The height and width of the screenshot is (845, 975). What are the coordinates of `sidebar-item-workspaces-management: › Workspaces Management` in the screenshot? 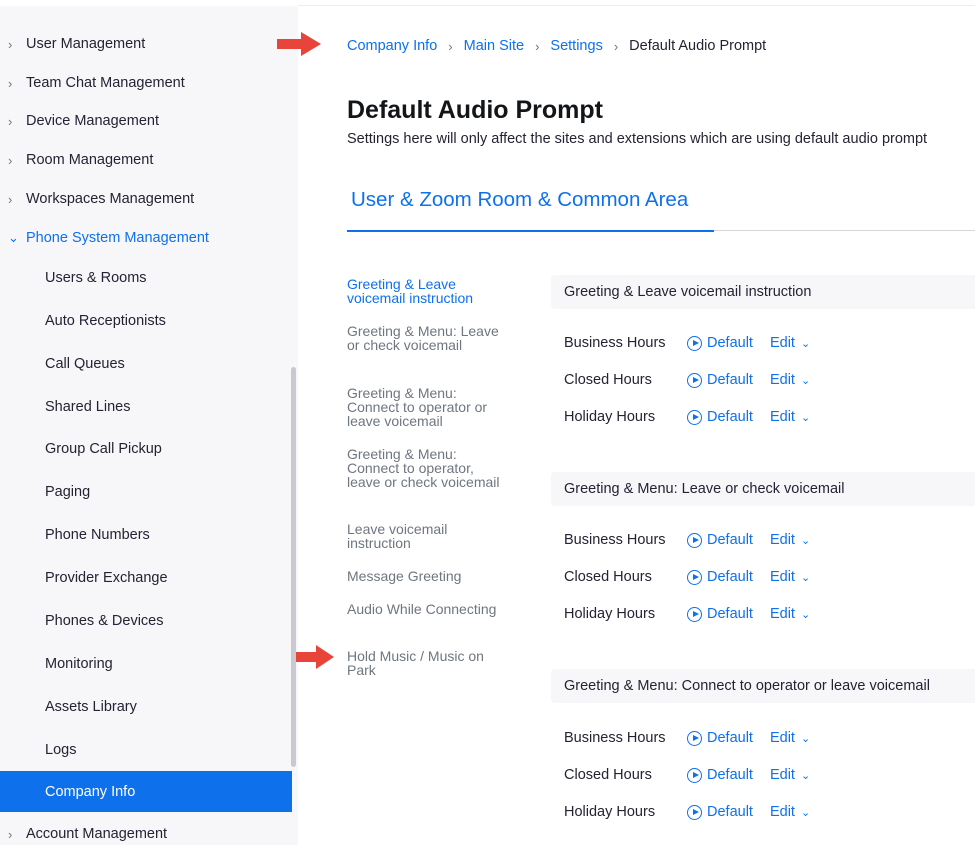 It's located at (145, 199).